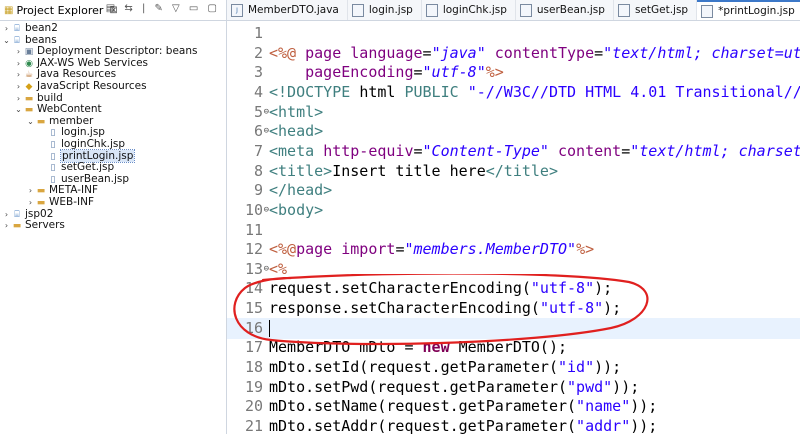  Describe the element at coordinates (418, 72) in the screenshot. I see `code-token: =` at that location.